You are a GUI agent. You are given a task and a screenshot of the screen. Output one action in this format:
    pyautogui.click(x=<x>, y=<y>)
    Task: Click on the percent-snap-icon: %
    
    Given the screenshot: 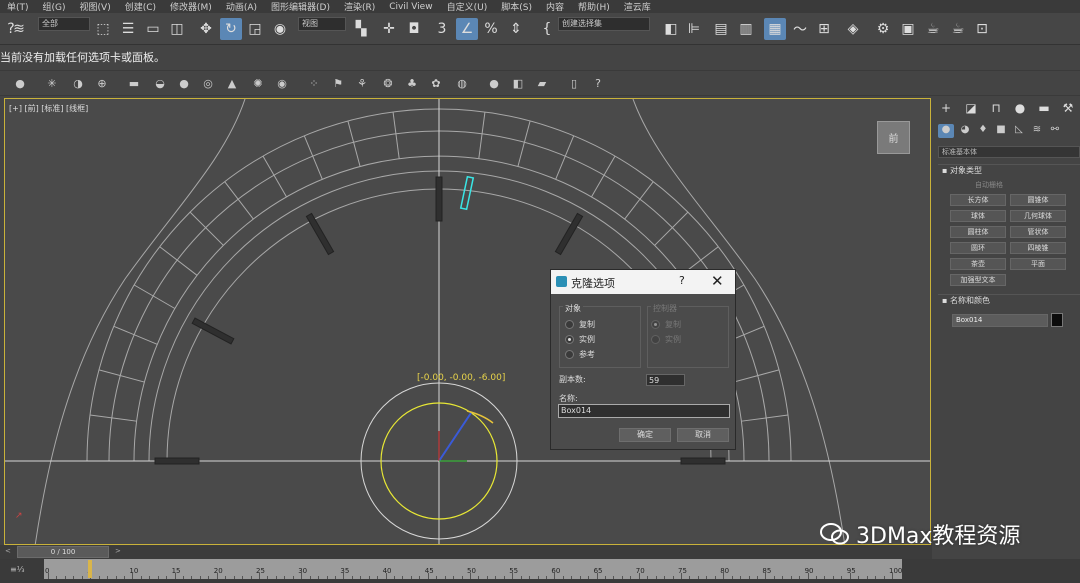 What is the action you would take?
    pyautogui.click(x=491, y=29)
    